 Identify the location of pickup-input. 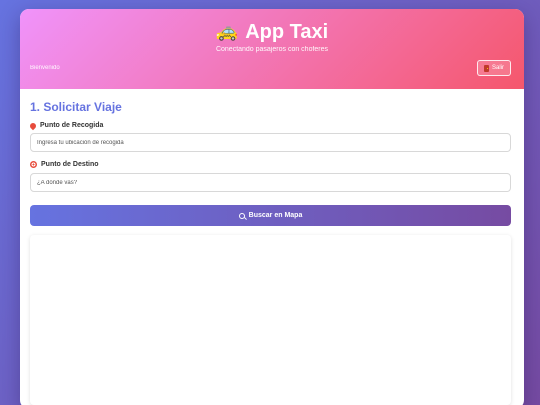
(270, 142).